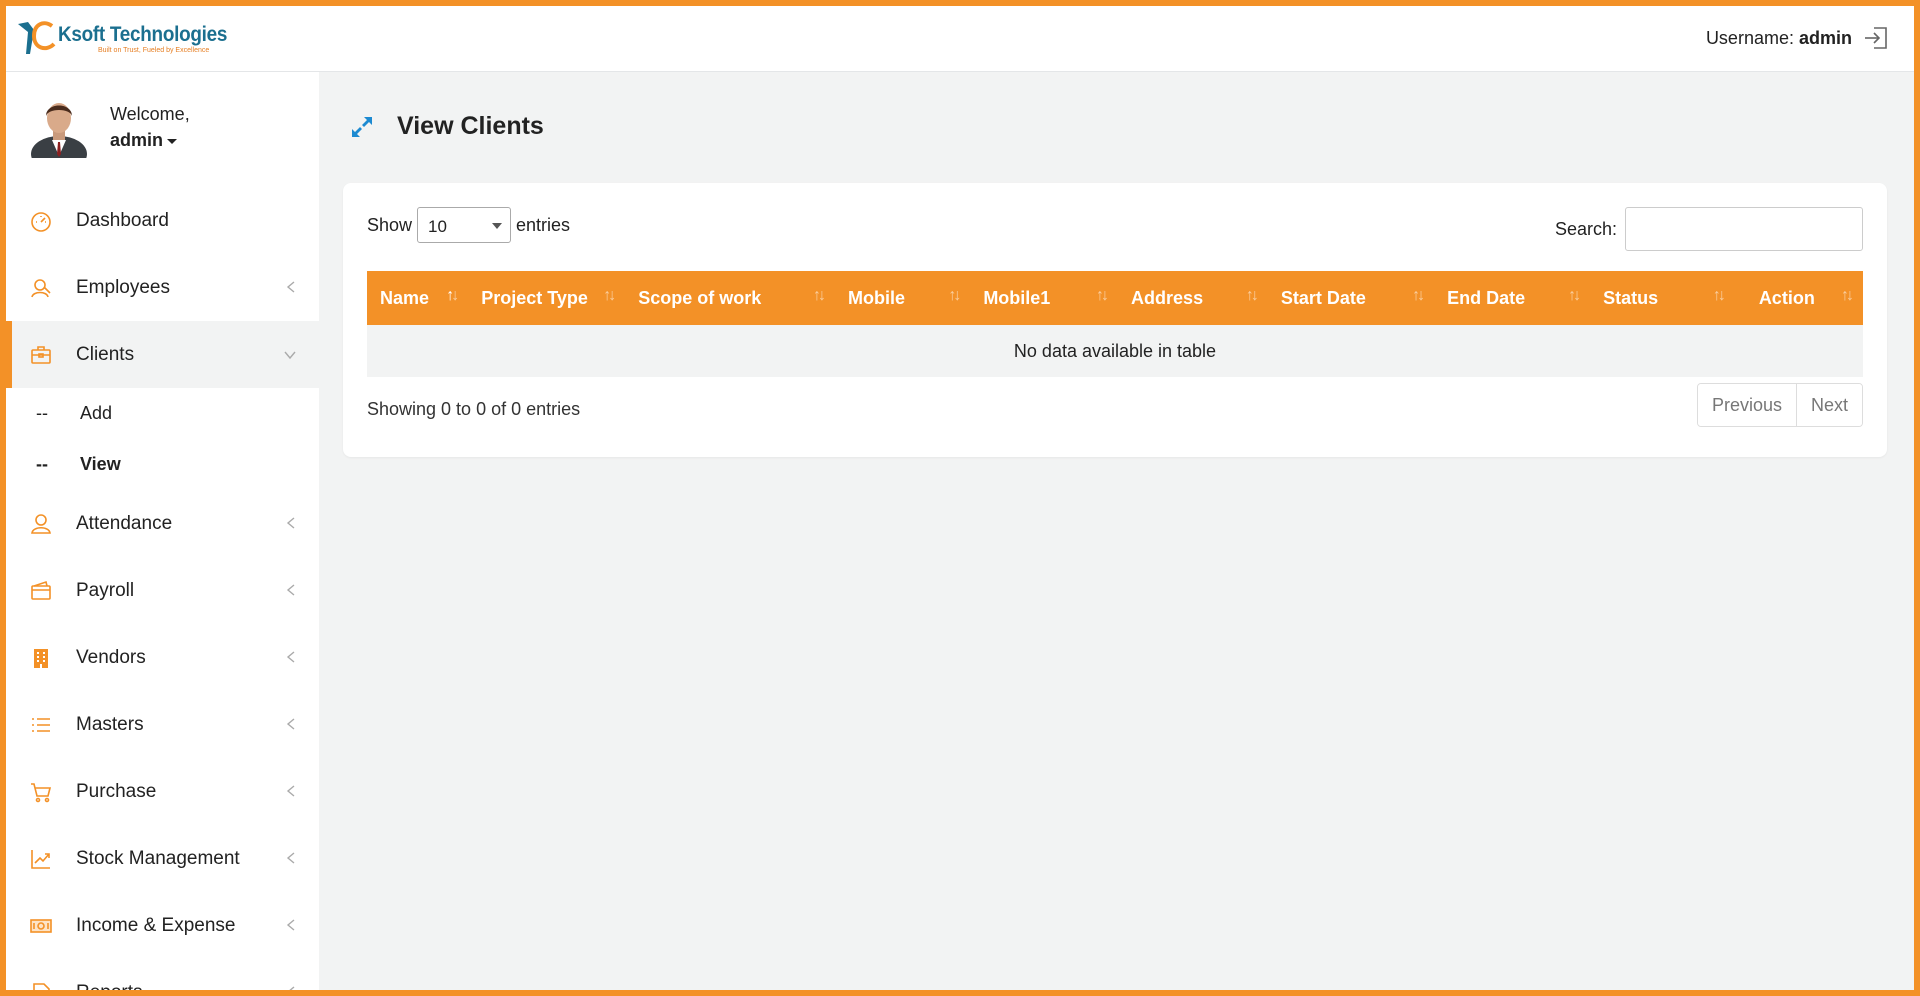 Image resolution: width=1920 pixels, height=996 pixels. I want to click on user-menu-toggle: admin, so click(150, 140).